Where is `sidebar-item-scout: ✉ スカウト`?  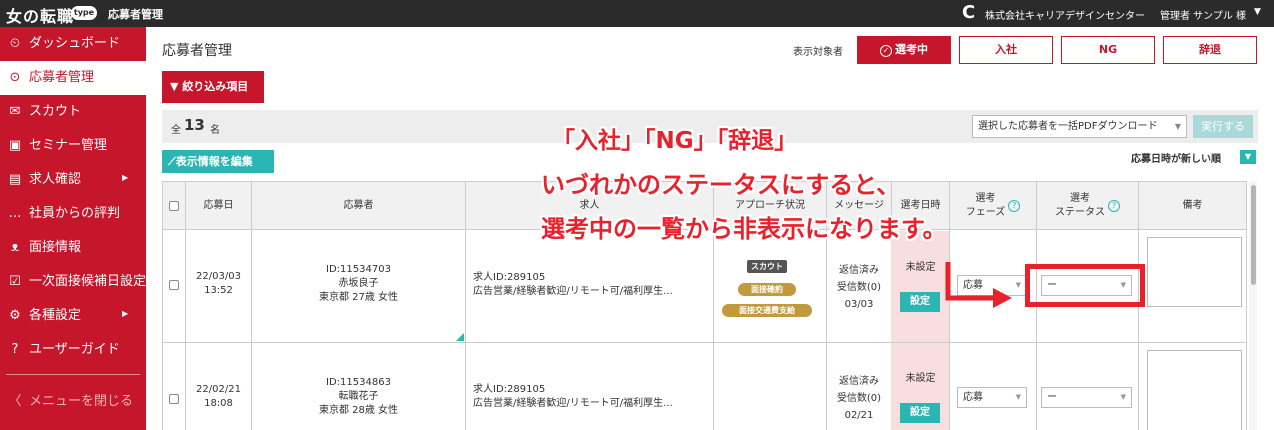 sidebar-item-scout: ✉ スカウト is located at coordinates (73, 112).